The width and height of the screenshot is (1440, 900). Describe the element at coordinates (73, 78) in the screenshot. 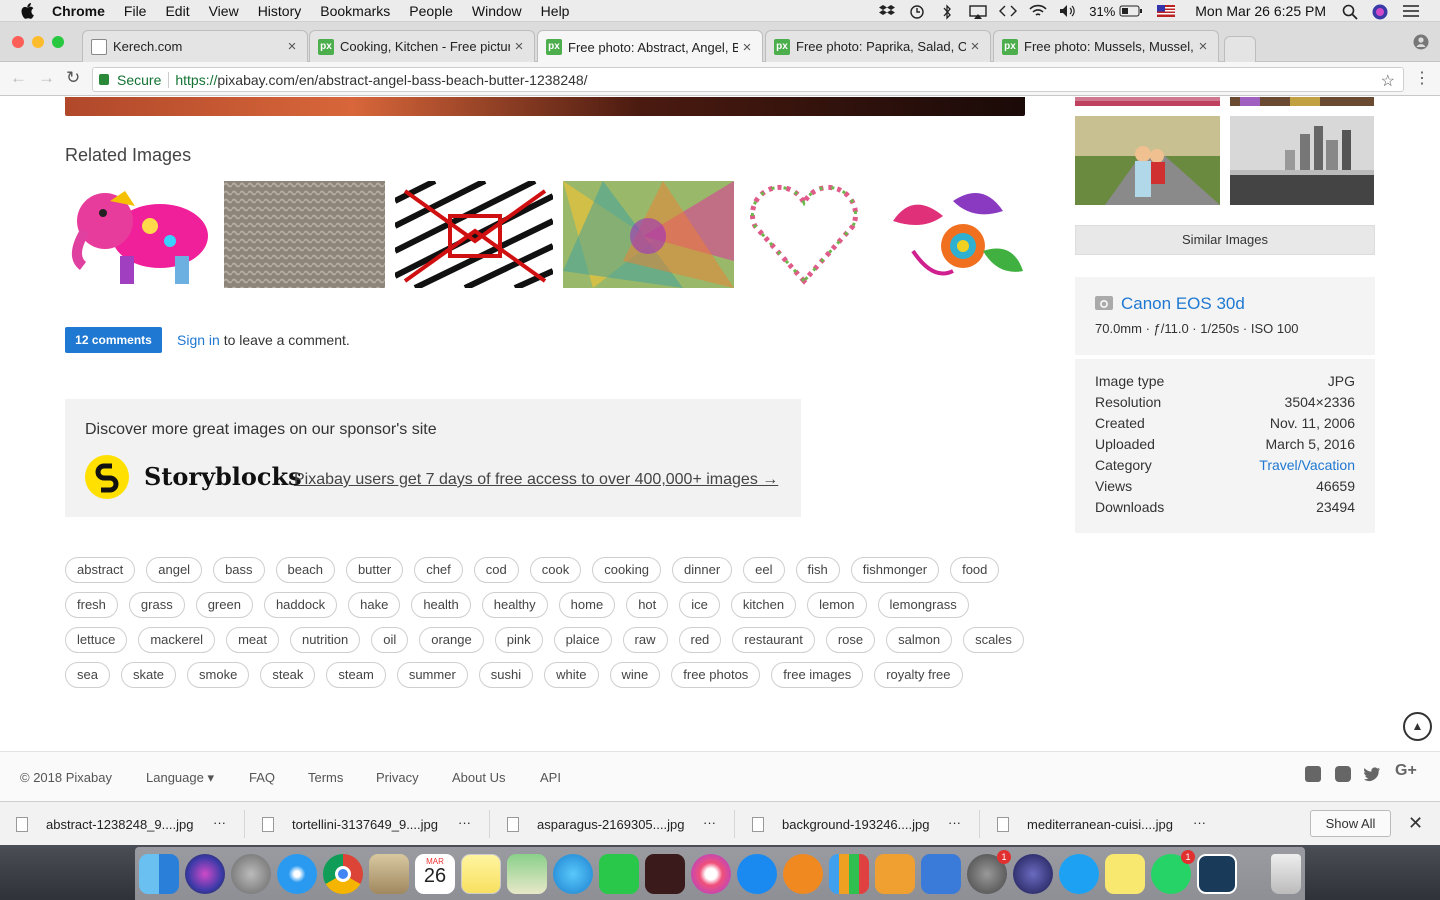

I see `reload-icon: ↻` at that location.